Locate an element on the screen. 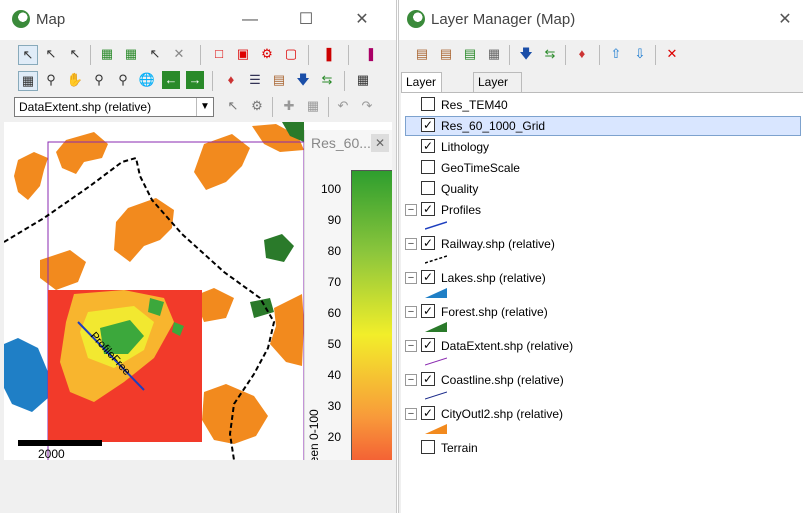  clear-selection-icon: ✕ is located at coordinates (179, 54).